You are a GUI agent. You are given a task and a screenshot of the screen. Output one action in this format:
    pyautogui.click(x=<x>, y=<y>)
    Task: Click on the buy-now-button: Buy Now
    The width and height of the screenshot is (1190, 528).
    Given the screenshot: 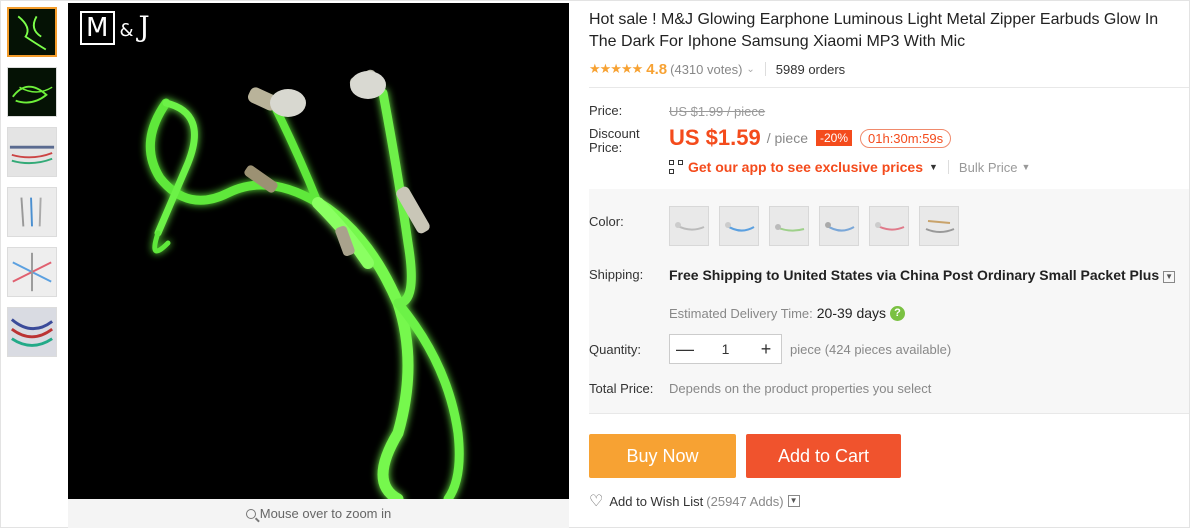 What is the action you would take?
    pyautogui.click(x=662, y=456)
    